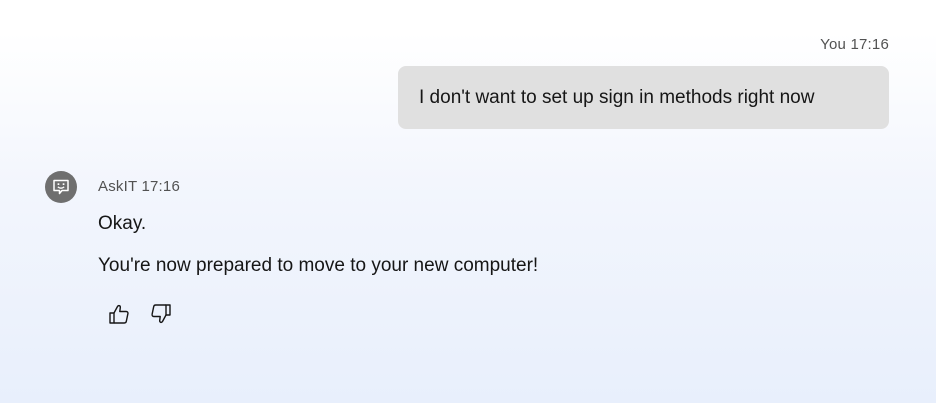 The image size is (936, 404). What do you see at coordinates (118, 186) in the screenshot?
I see `bot-sender-name: AskIT` at bounding box center [118, 186].